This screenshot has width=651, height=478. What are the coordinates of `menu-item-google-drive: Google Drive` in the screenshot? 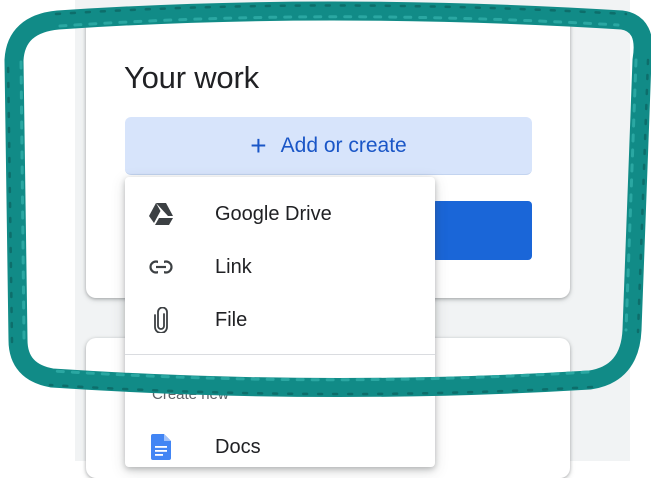 It's located at (280, 214).